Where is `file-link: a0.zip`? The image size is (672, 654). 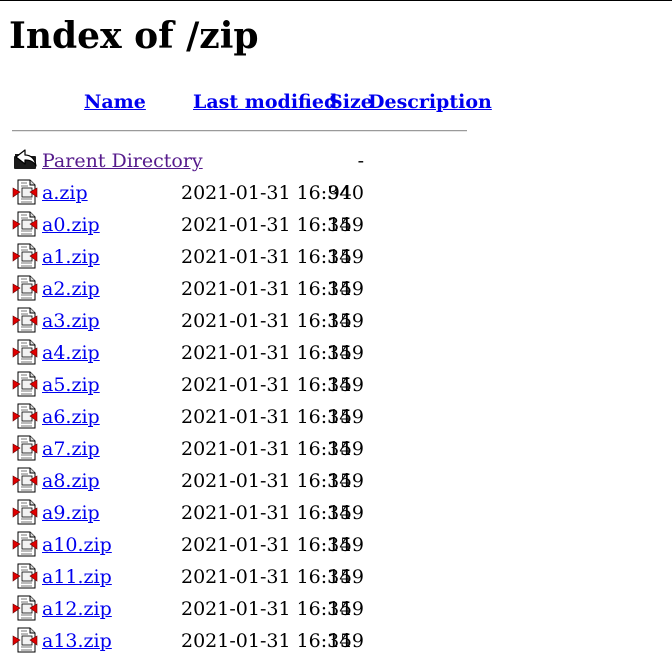 file-link: a0.zip is located at coordinates (71, 225).